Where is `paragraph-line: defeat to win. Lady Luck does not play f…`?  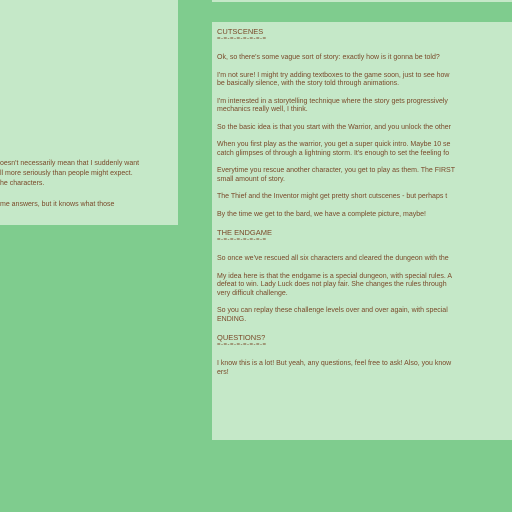 paragraph-line: defeat to win. Lady Luck does not play f… is located at coordinates (332, 284).